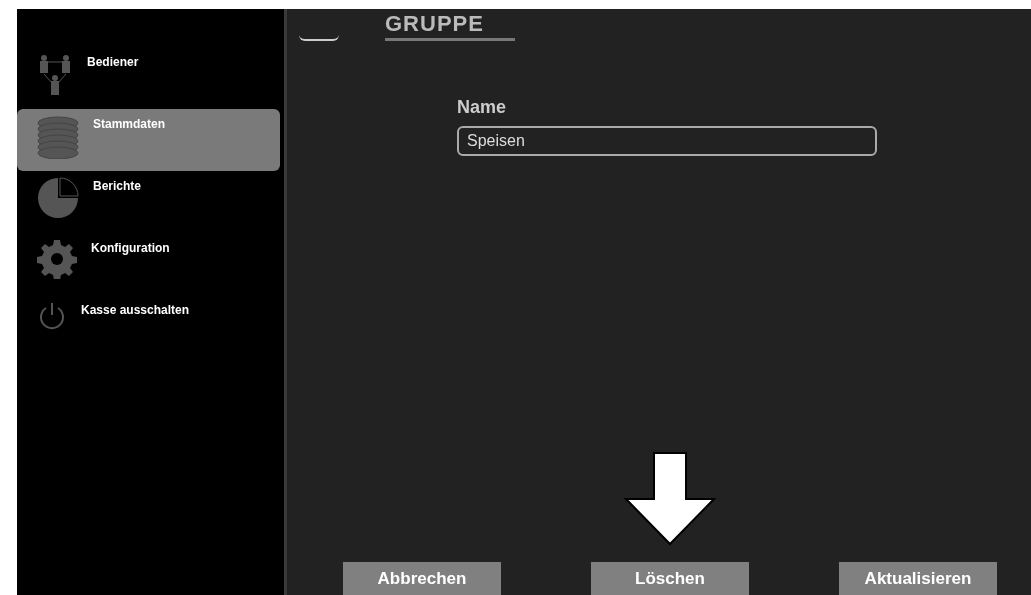 This screenshot has width=1031, height=595. I want to click on sidebar-item: Kasse ausschalten, so click(148, 326).